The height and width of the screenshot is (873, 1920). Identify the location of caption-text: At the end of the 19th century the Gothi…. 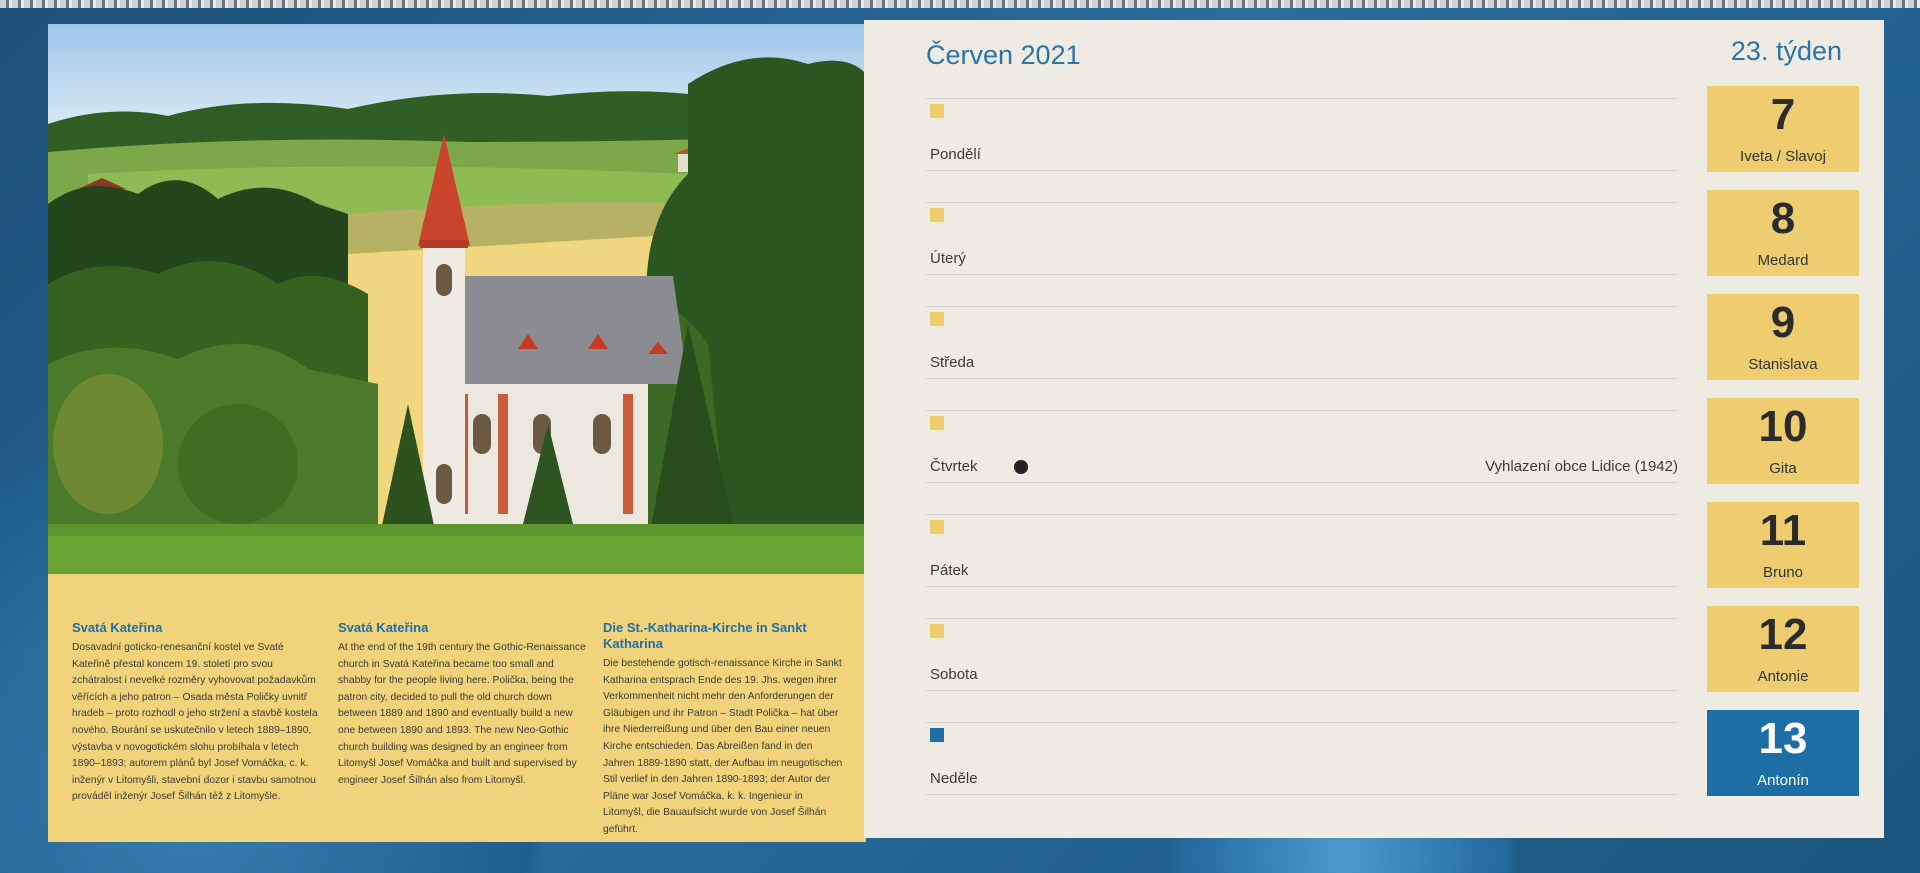
(462, 714).